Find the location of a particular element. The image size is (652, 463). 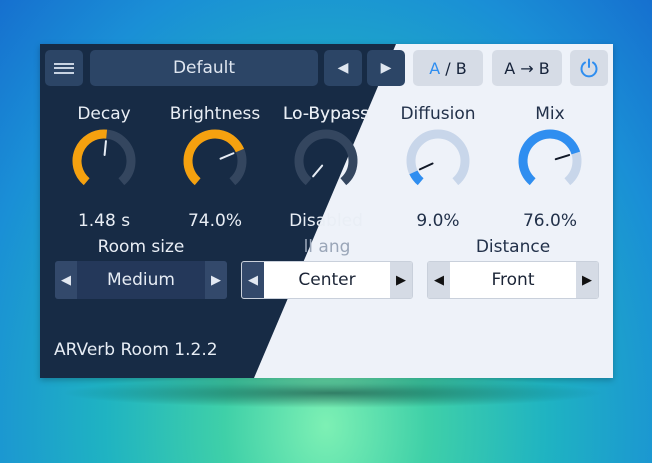

wall-angle-selector: ◀ Center ▶ is located at coordinates (327, 280).